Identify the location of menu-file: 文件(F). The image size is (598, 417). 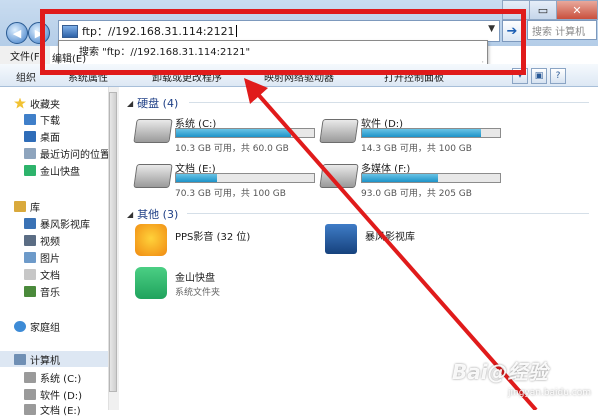
(27, 55).